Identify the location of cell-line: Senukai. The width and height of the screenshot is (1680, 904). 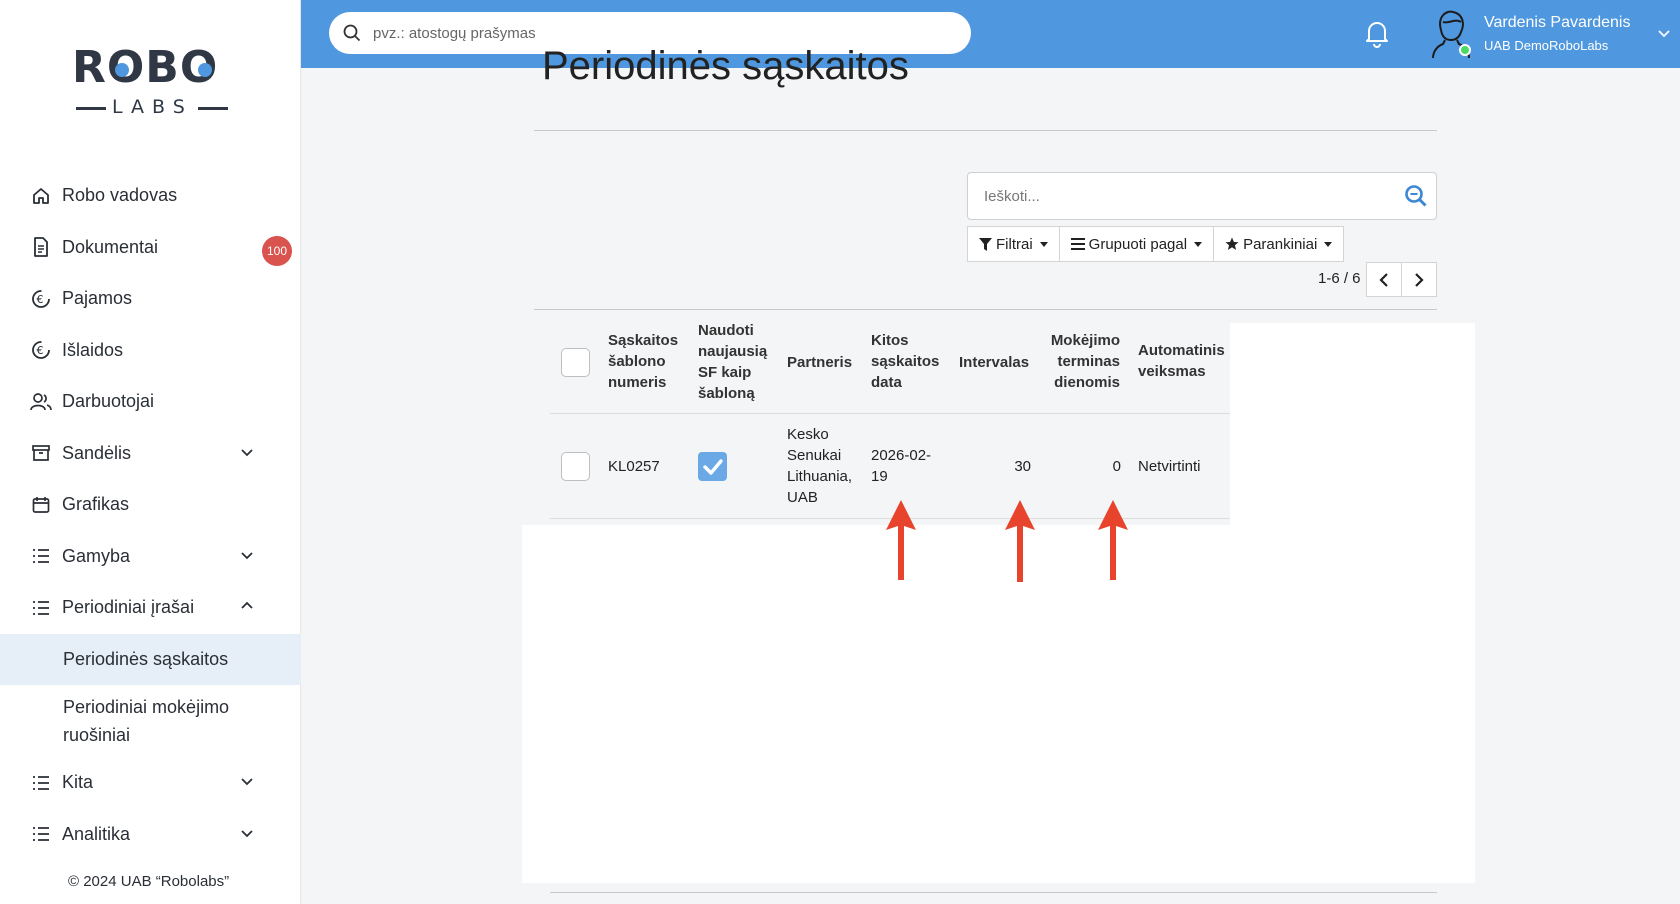
(814, 455).